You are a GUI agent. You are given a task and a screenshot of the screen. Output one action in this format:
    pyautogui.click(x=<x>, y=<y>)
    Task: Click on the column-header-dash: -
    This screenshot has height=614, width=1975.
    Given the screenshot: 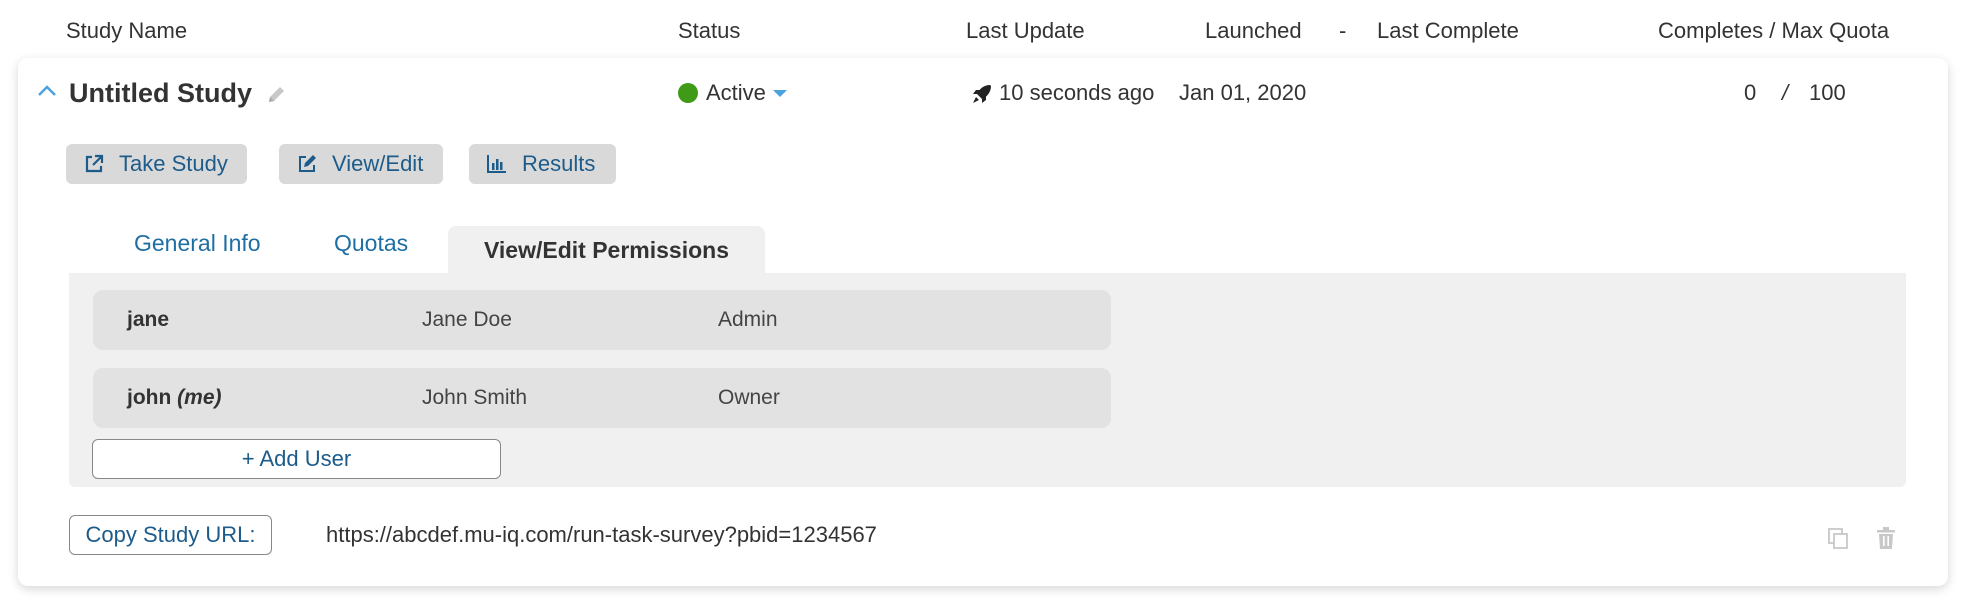 What is the action you would take?
    pyautogui.click(x=1343, y=30)
    